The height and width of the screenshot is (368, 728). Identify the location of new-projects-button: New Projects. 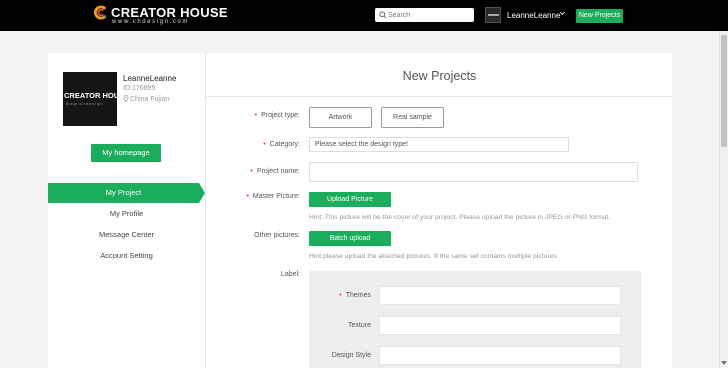
(599, 16).